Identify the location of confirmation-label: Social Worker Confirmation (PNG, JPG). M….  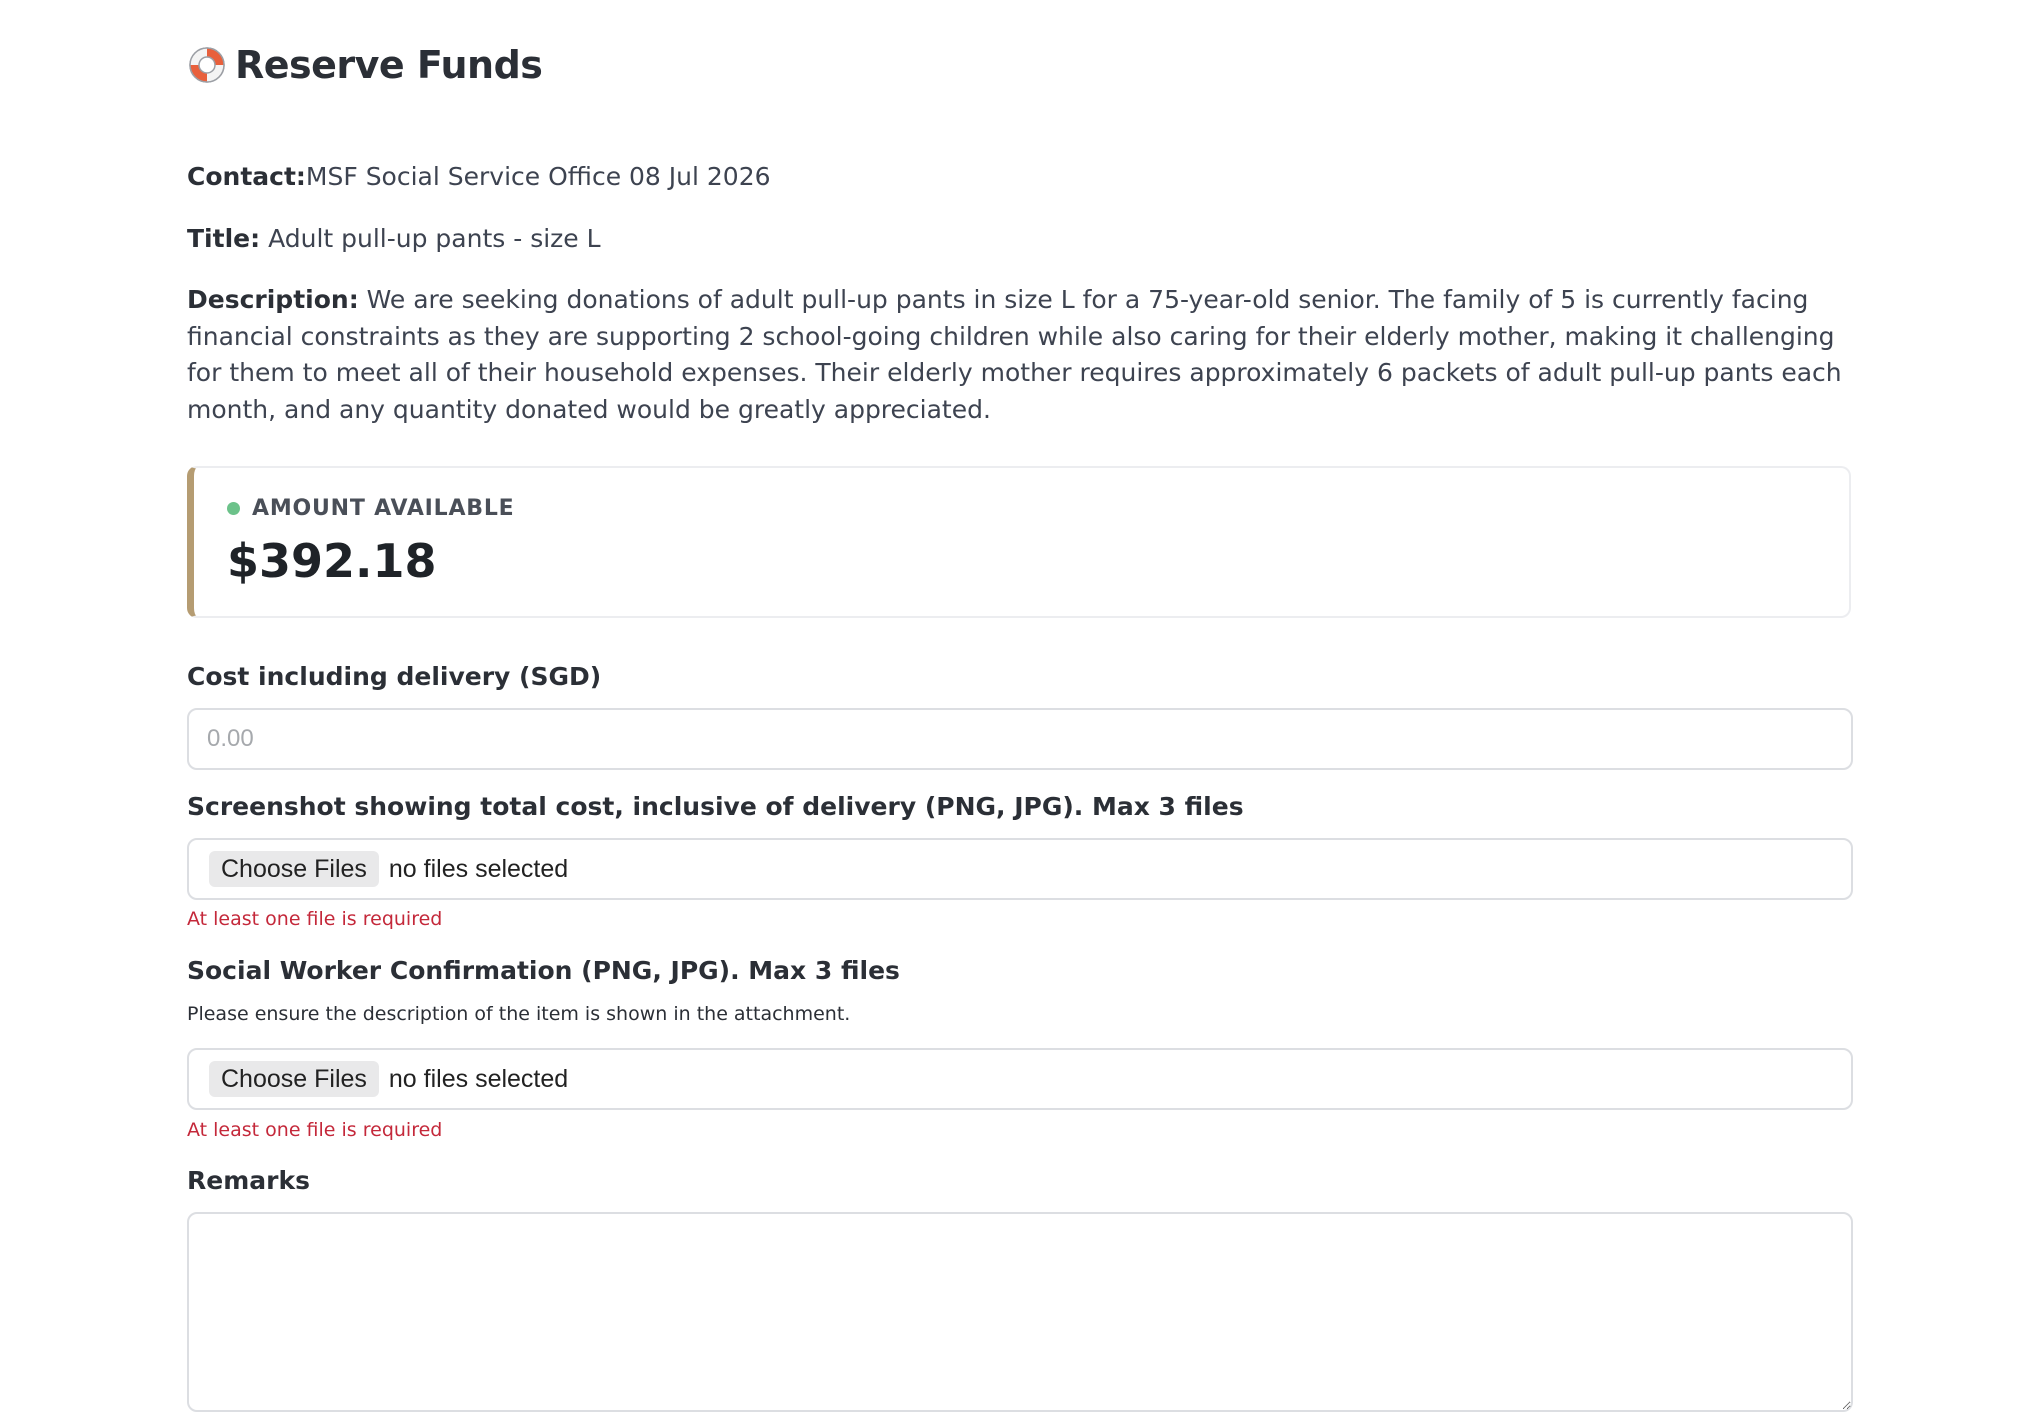
(543, 970).